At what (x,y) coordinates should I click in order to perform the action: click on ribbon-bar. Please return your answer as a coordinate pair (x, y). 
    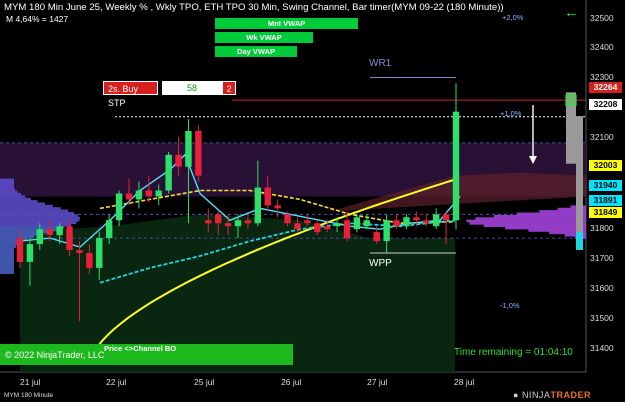
    Looking at the image, I should click on (579, 177).